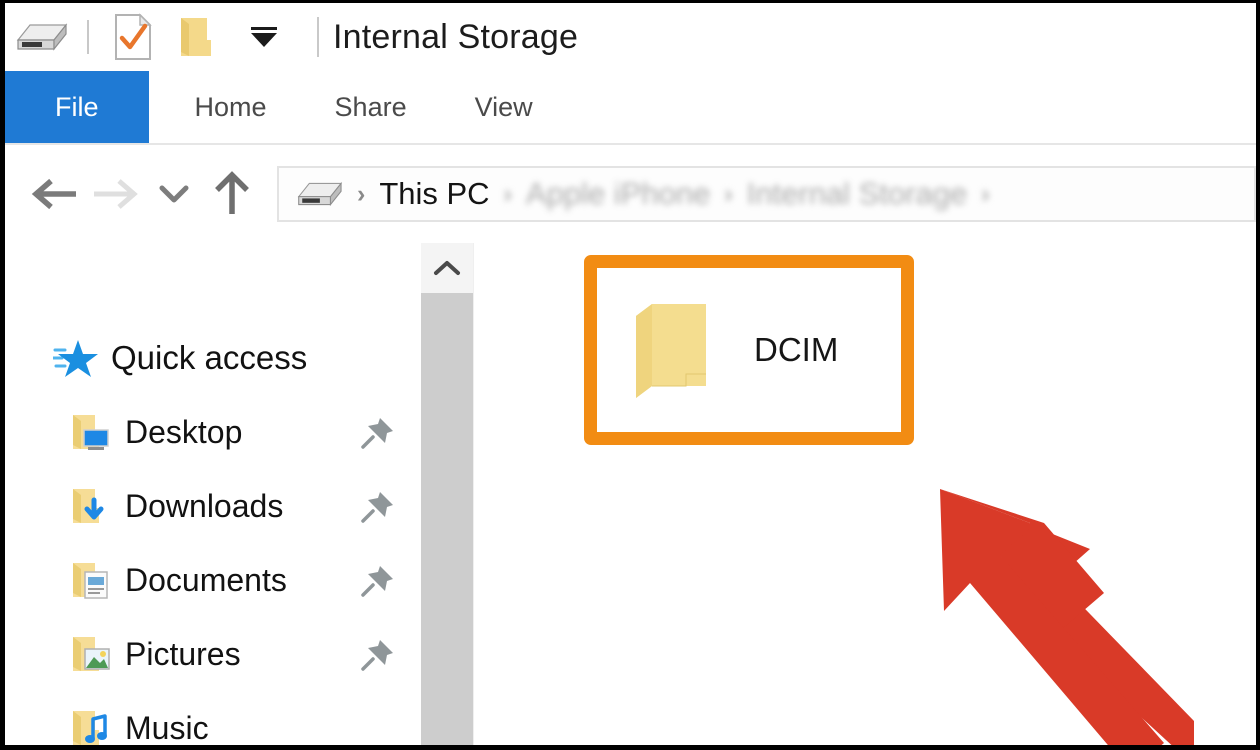 This screenshot has height=750, width=1260. What do you see at coordinates (133, 36) in the screenshot?
I see `properties-icon` at bounding box center [133, 36].